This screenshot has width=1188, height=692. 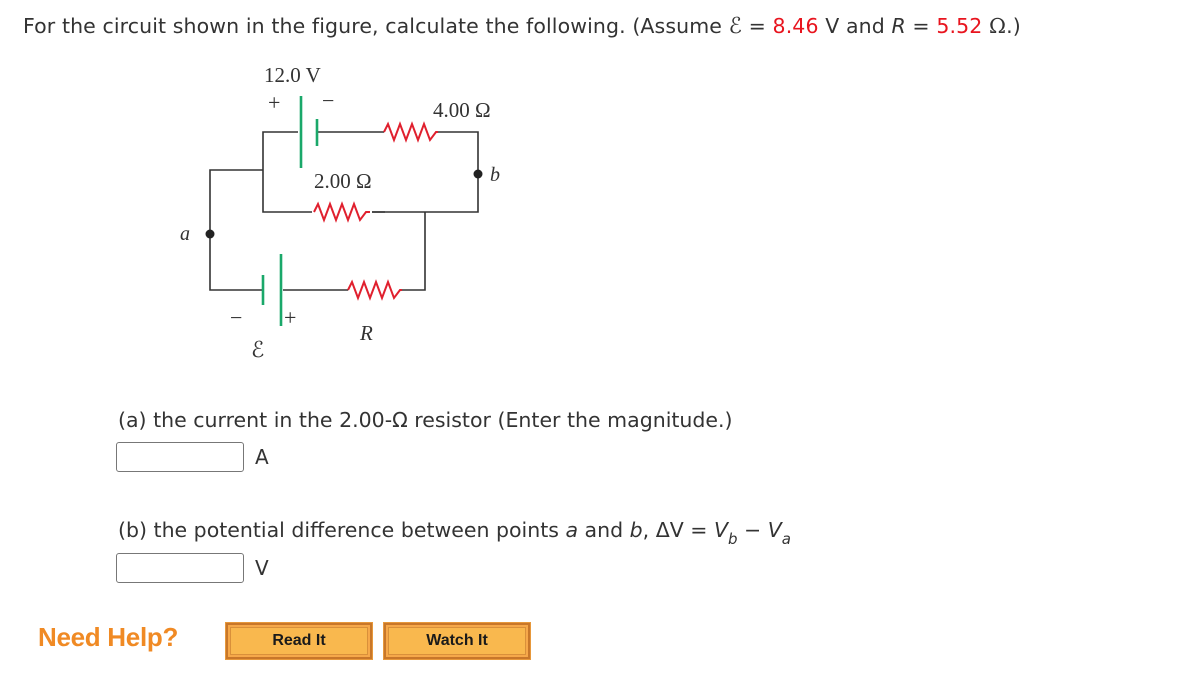 What do you see at coordinates (720, 530) in the screenshot?
I see `v-b: V` at bounding box center [720, 530].